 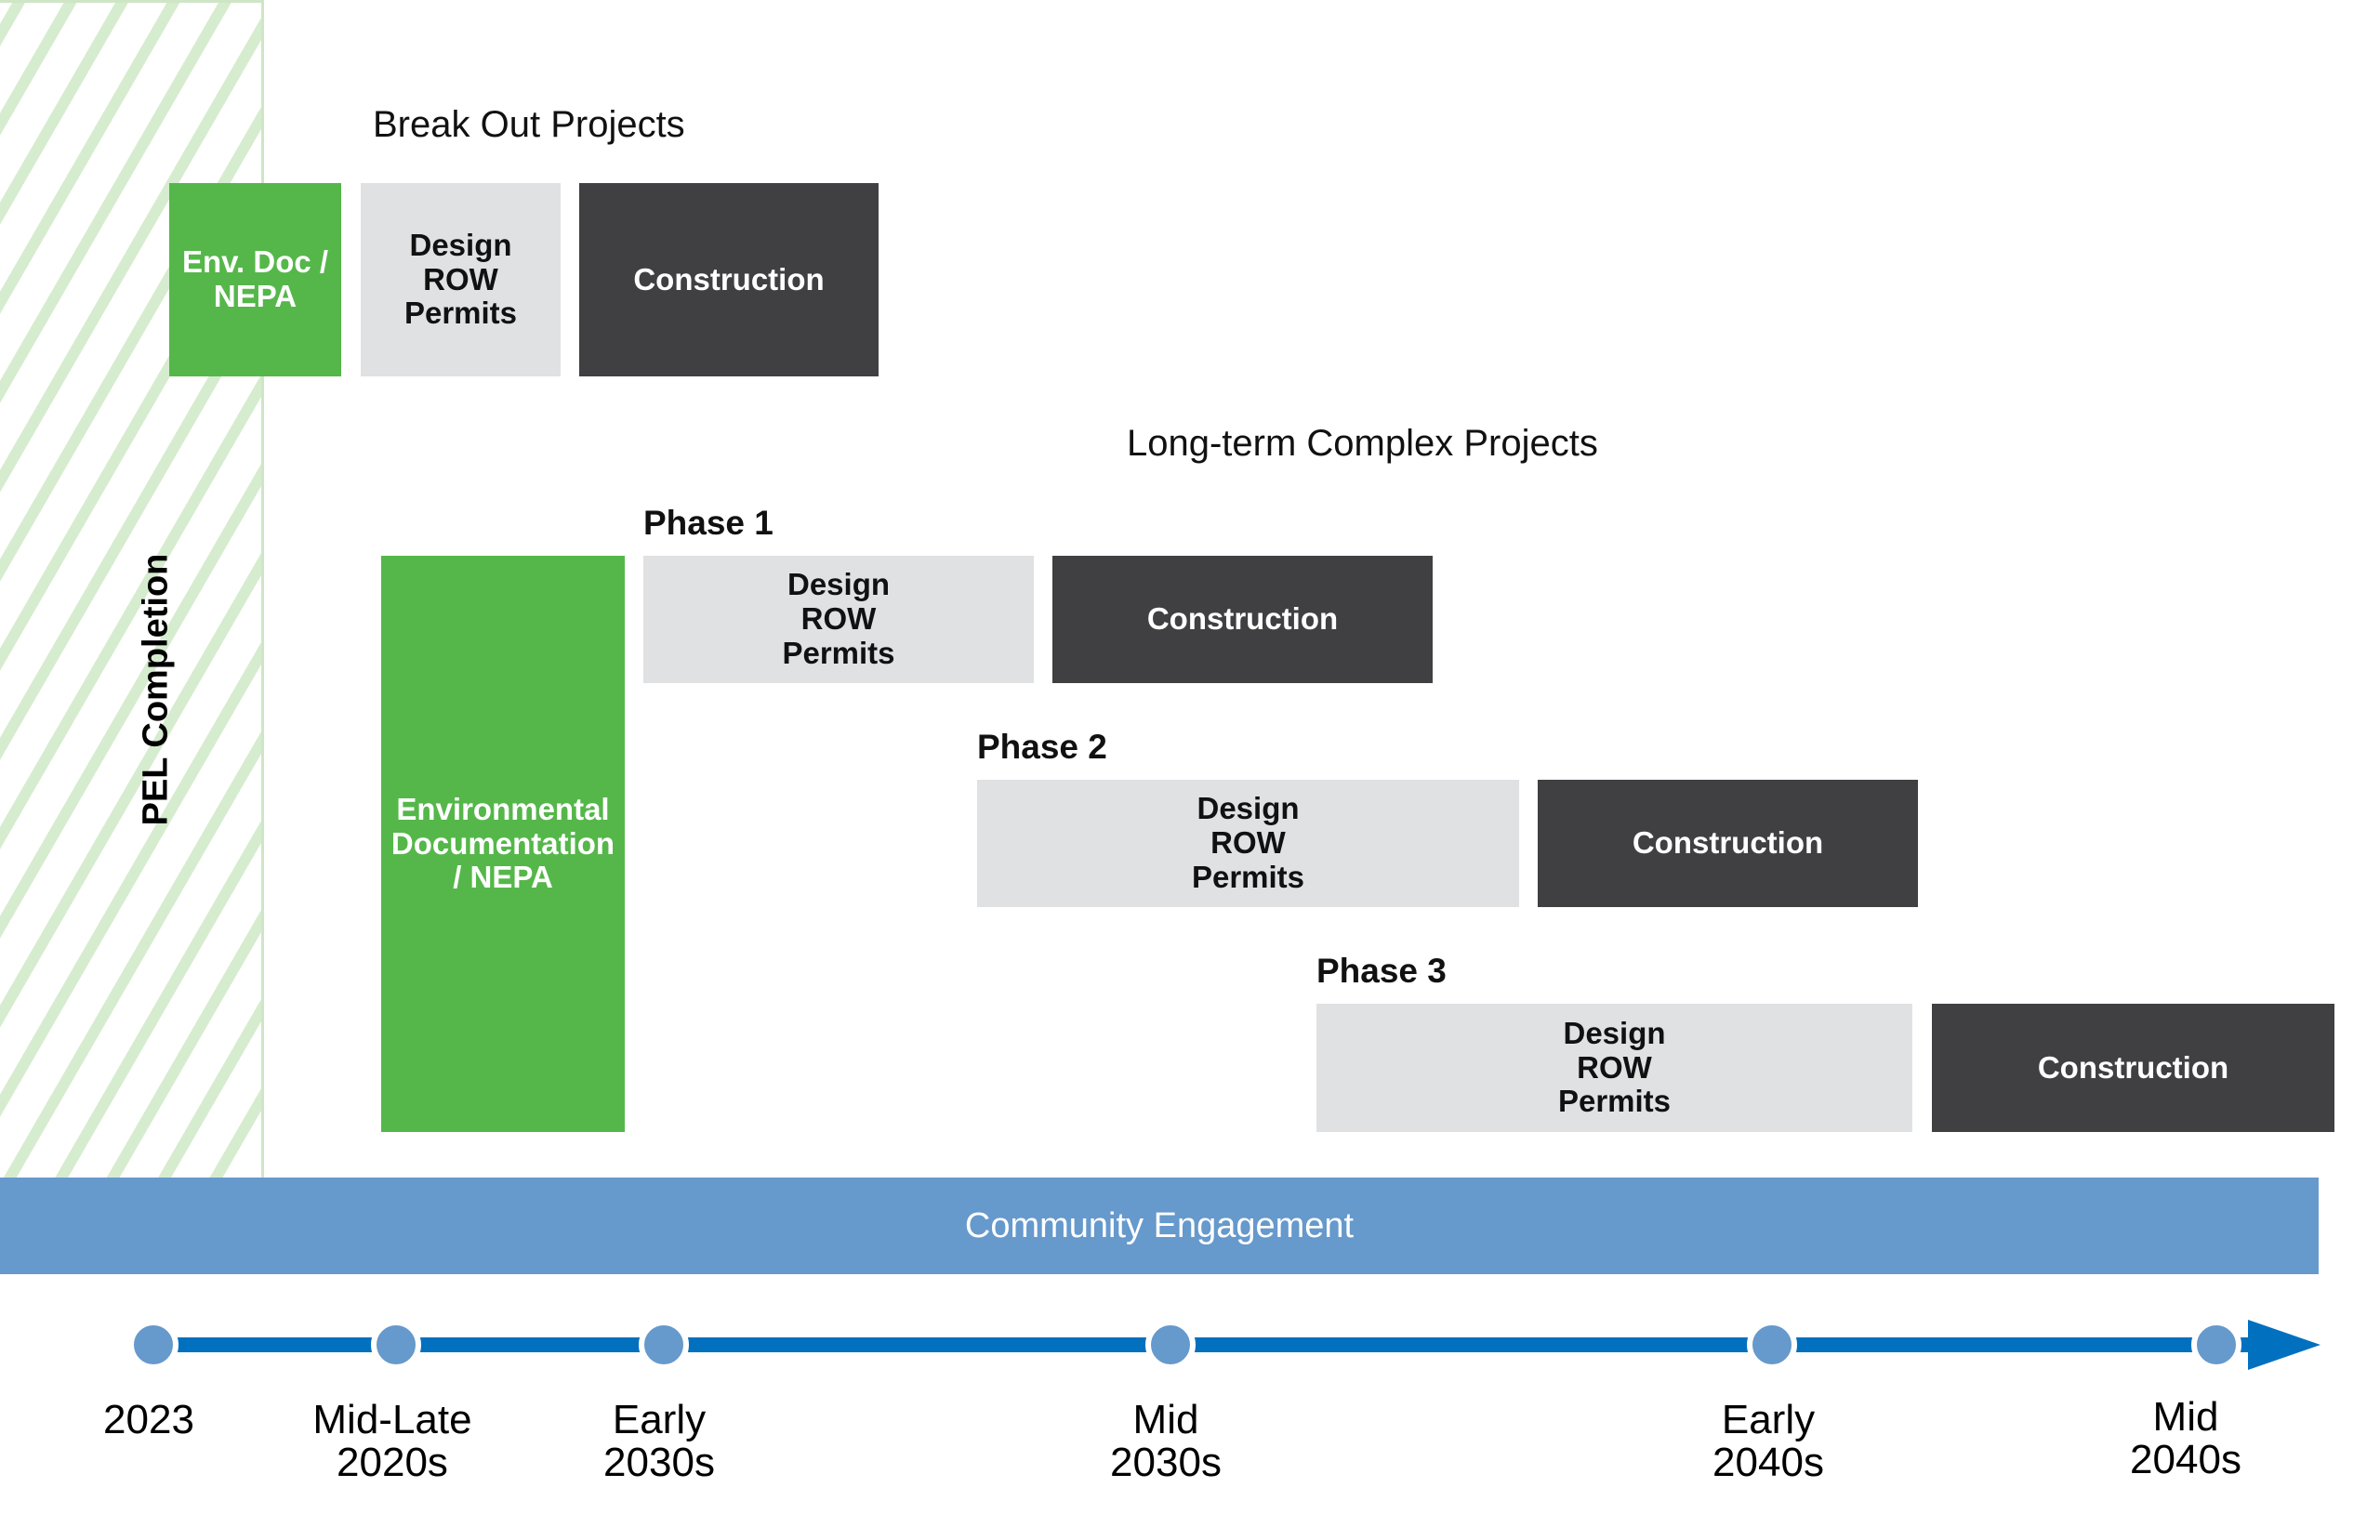 I want to click on break-out-projects-title: Break Out Projects, so click(x=529, y=124).